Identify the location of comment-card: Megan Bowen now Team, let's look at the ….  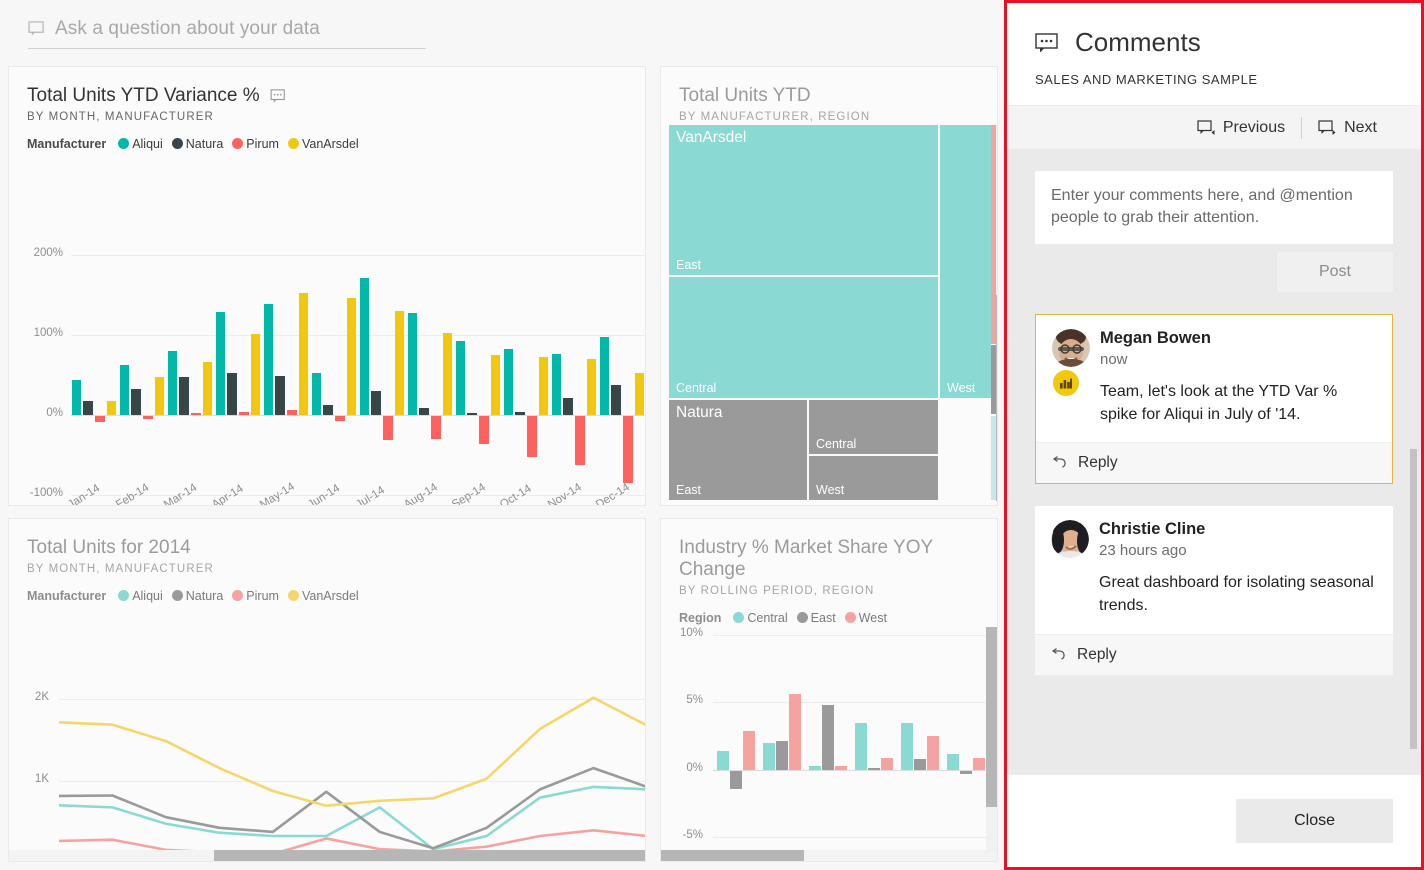
(1214, 399).